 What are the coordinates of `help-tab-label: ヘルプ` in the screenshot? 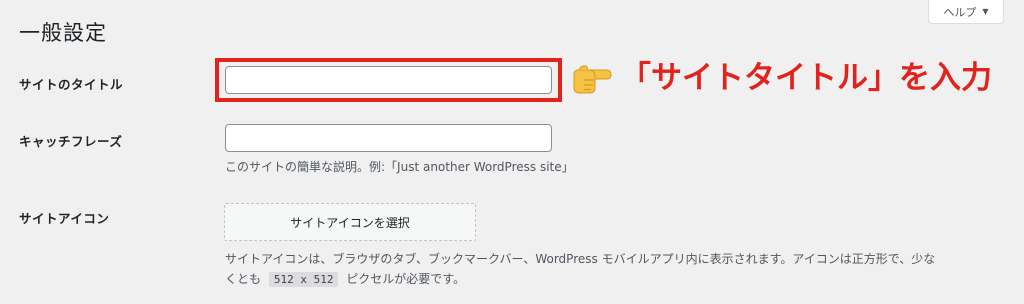 It's located at (960, 12).